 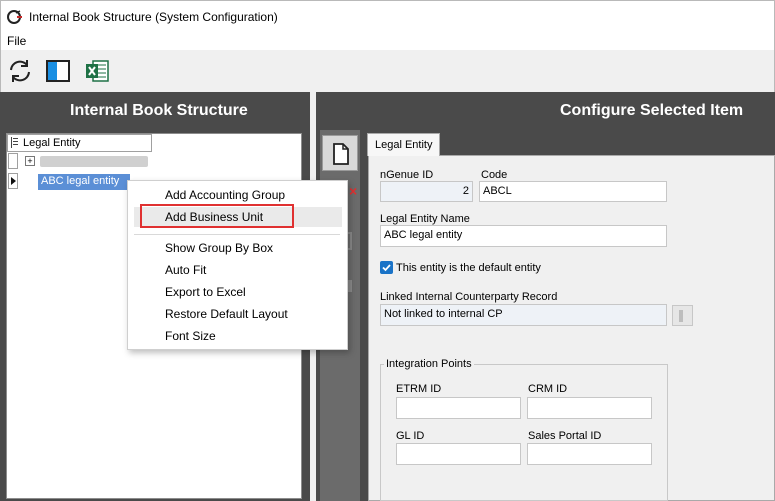 What do you see at coordinates (353, 191) in the screenshot?
I see `delete-icon: ×` at bounding box center [353, 191].